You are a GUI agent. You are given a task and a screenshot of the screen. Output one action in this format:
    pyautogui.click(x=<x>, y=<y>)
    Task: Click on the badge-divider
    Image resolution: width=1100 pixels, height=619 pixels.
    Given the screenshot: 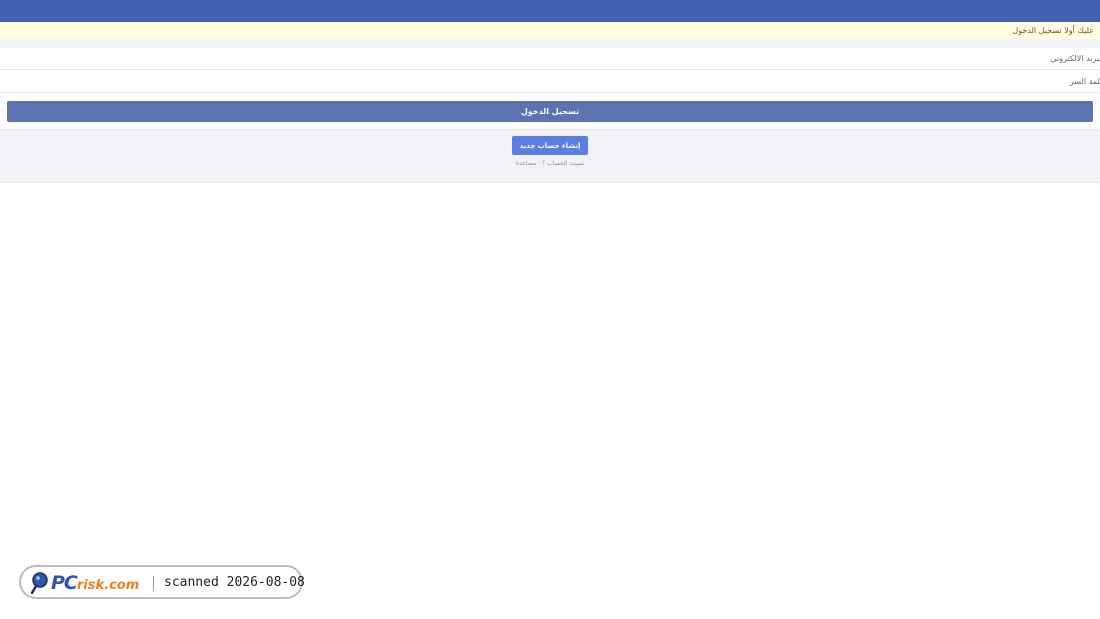 What is the action you would take?
    pyautogui.click(x=153, y=583)
    